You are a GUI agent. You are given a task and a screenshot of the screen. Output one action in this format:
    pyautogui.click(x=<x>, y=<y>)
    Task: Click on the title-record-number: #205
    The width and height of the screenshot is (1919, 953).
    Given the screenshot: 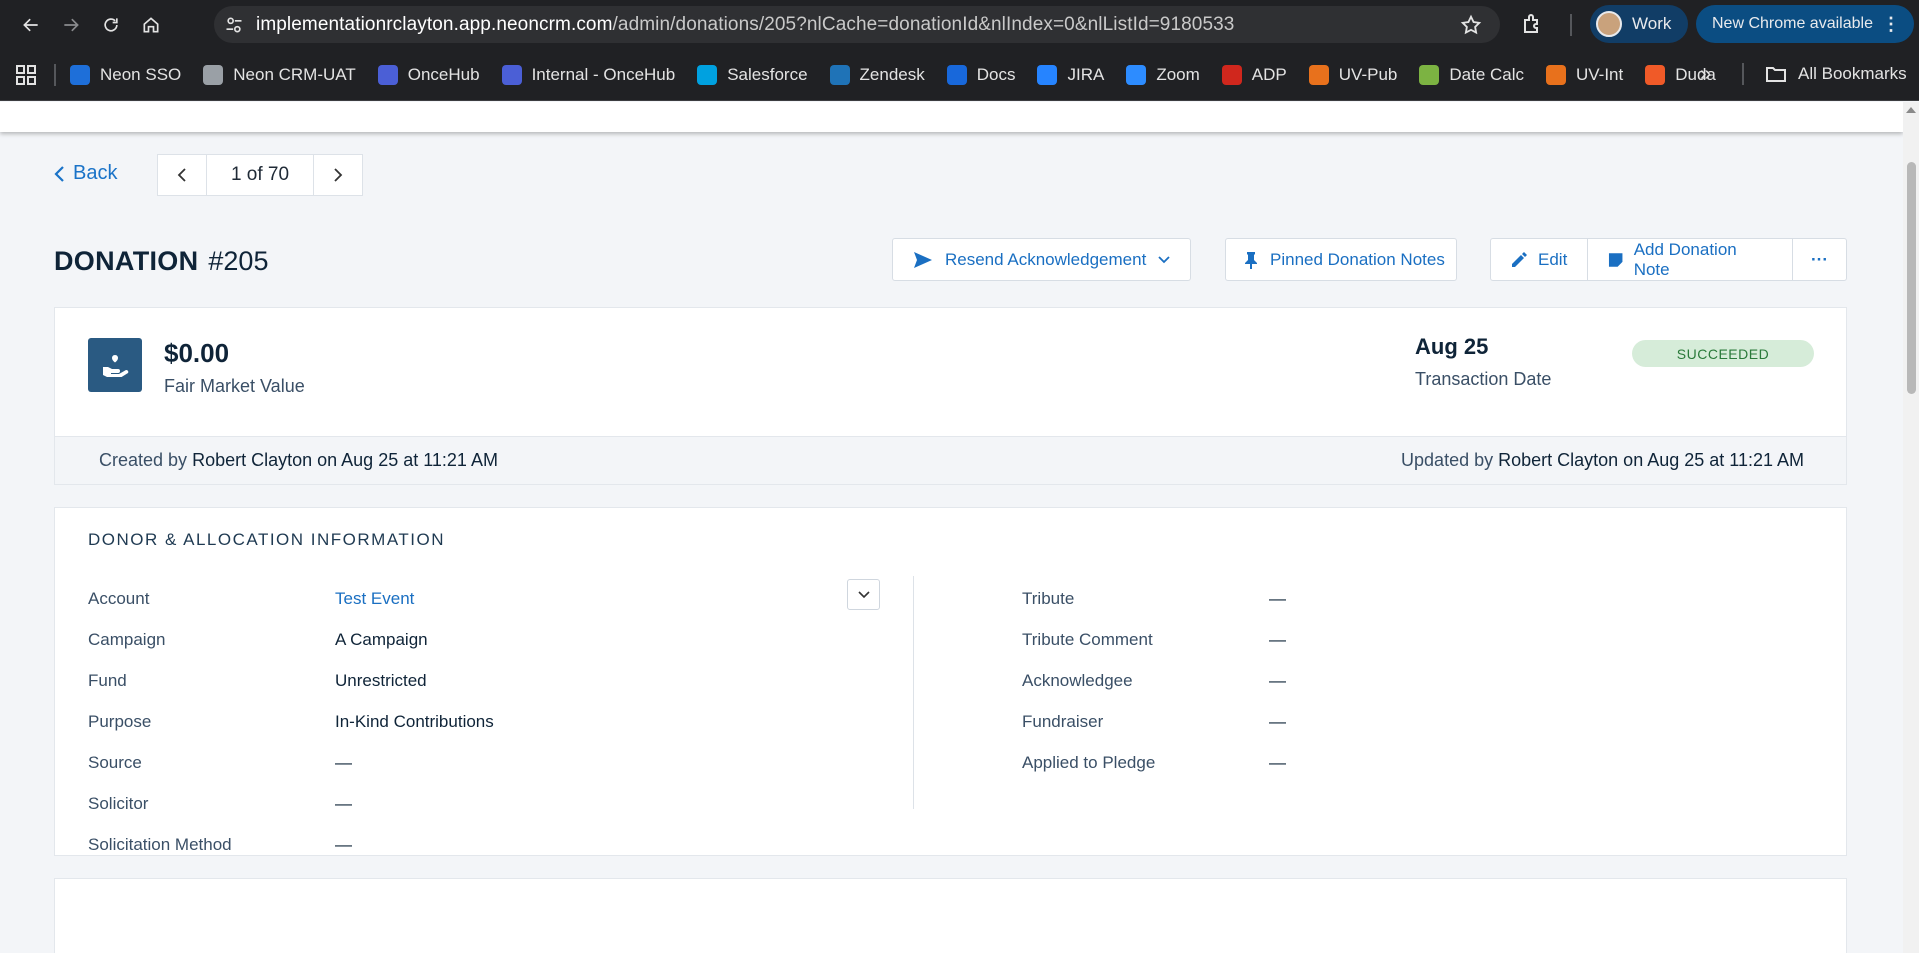 What is the action you would take?
    pyautogui.click(x=238, y=261)
    